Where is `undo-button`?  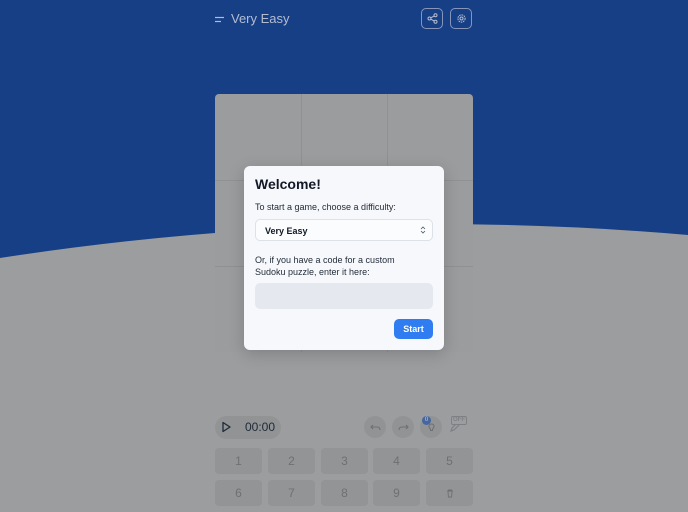 undo-button is located at coordinates (375, 427).